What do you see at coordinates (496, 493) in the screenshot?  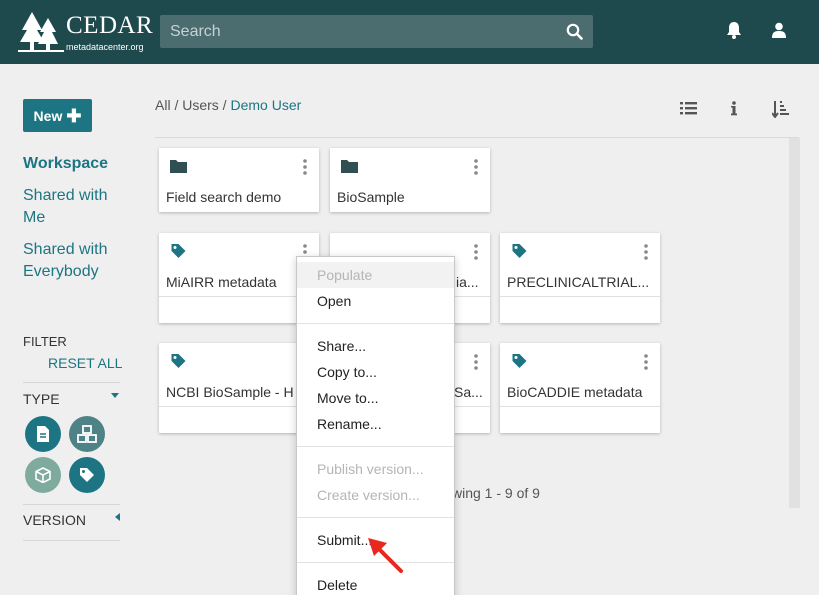 I see `pagination-status: wing 1 - 9 of 9` at bounding box center [496, 493].